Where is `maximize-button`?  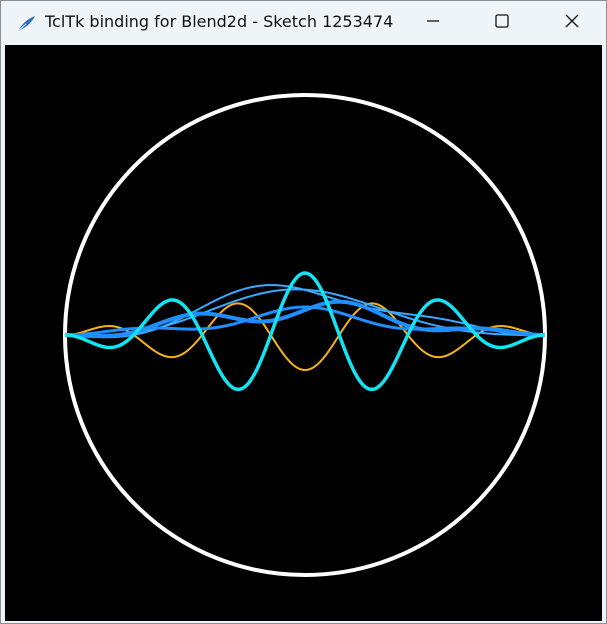
maximize-button is located at coordinates (502, 23).